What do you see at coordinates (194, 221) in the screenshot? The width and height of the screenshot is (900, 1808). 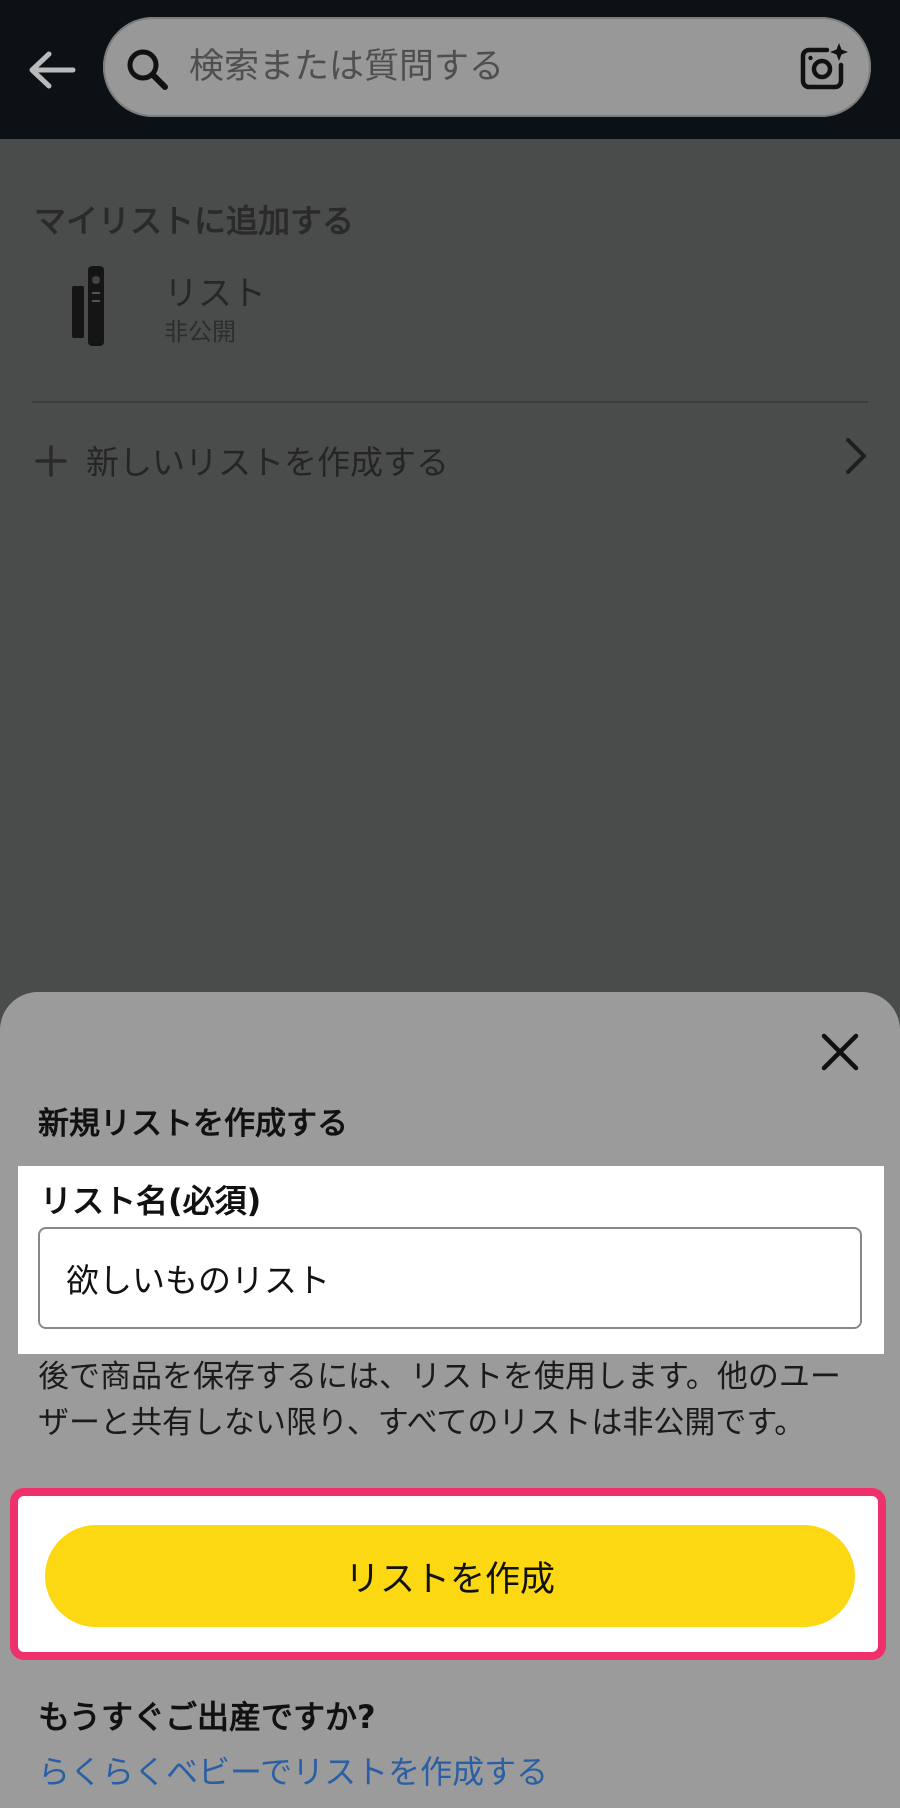 I see `section-title: マイリストに追加する` at bounding box center [194, 221].